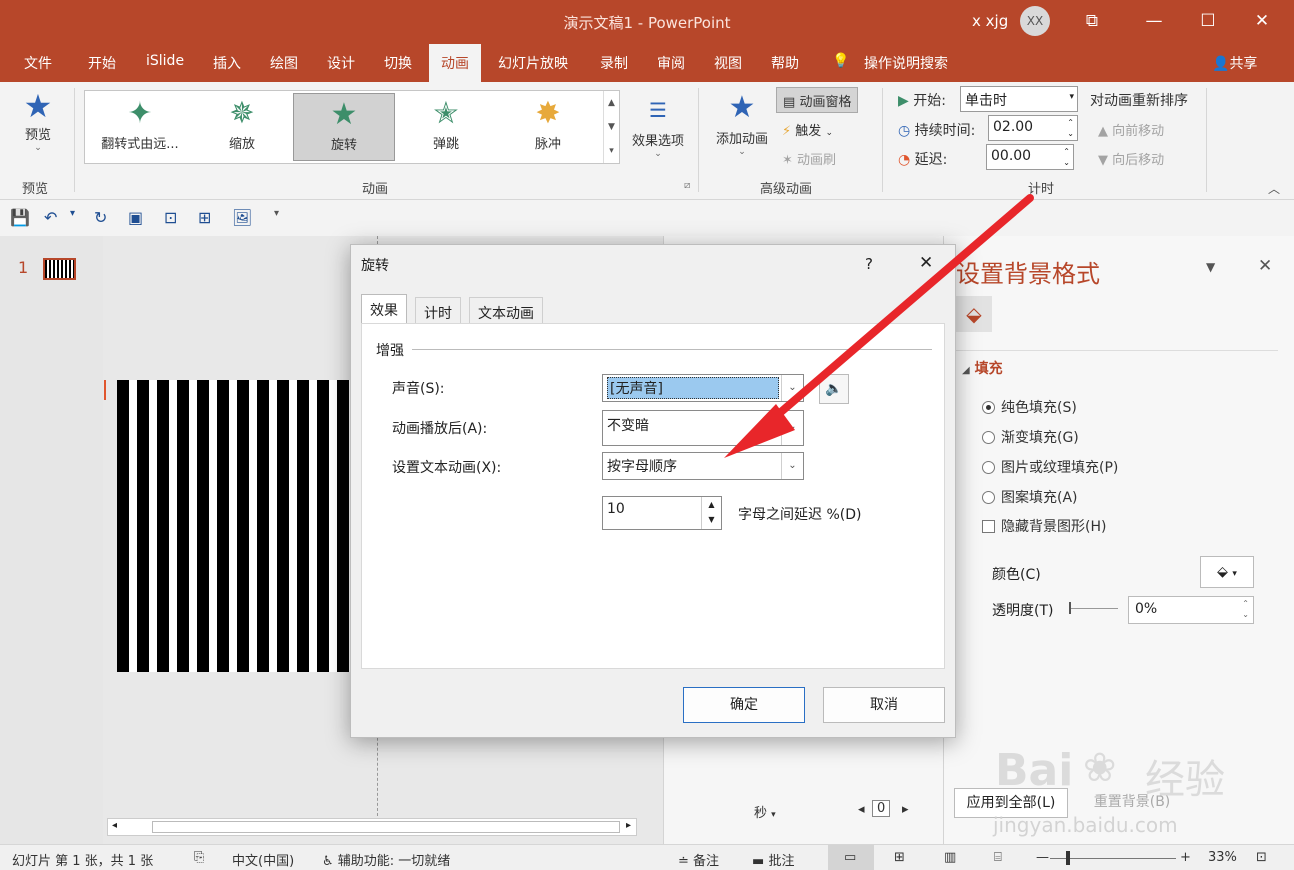 The height and width of the screenshot is (870, 1294). Describe the element at coordinates (1042, 857) in the screenshot. I see `zoom-out-icon: —` at that location.